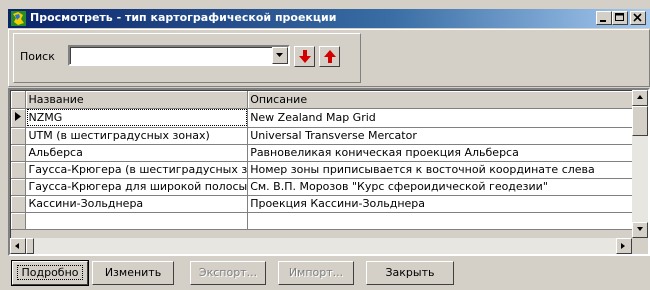 This screenshot has width=650, height=290. What do you see at coordinates (447, 136) in the screenshot?
I see `cell-description: Universal Transverse Mercator` at bounding box center [447, 136].